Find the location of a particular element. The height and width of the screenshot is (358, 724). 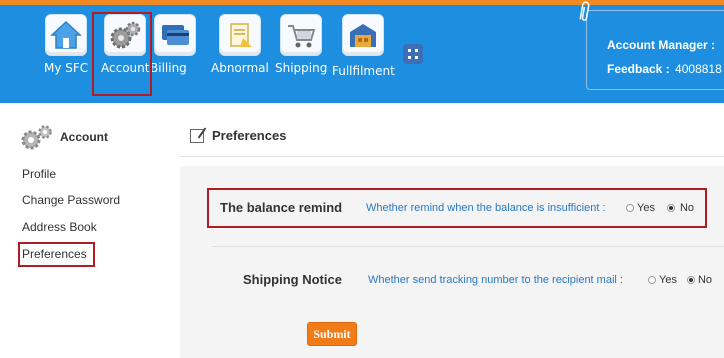

nav-item-fullfilment: Fullfilment is located at coordinates (363, 46).